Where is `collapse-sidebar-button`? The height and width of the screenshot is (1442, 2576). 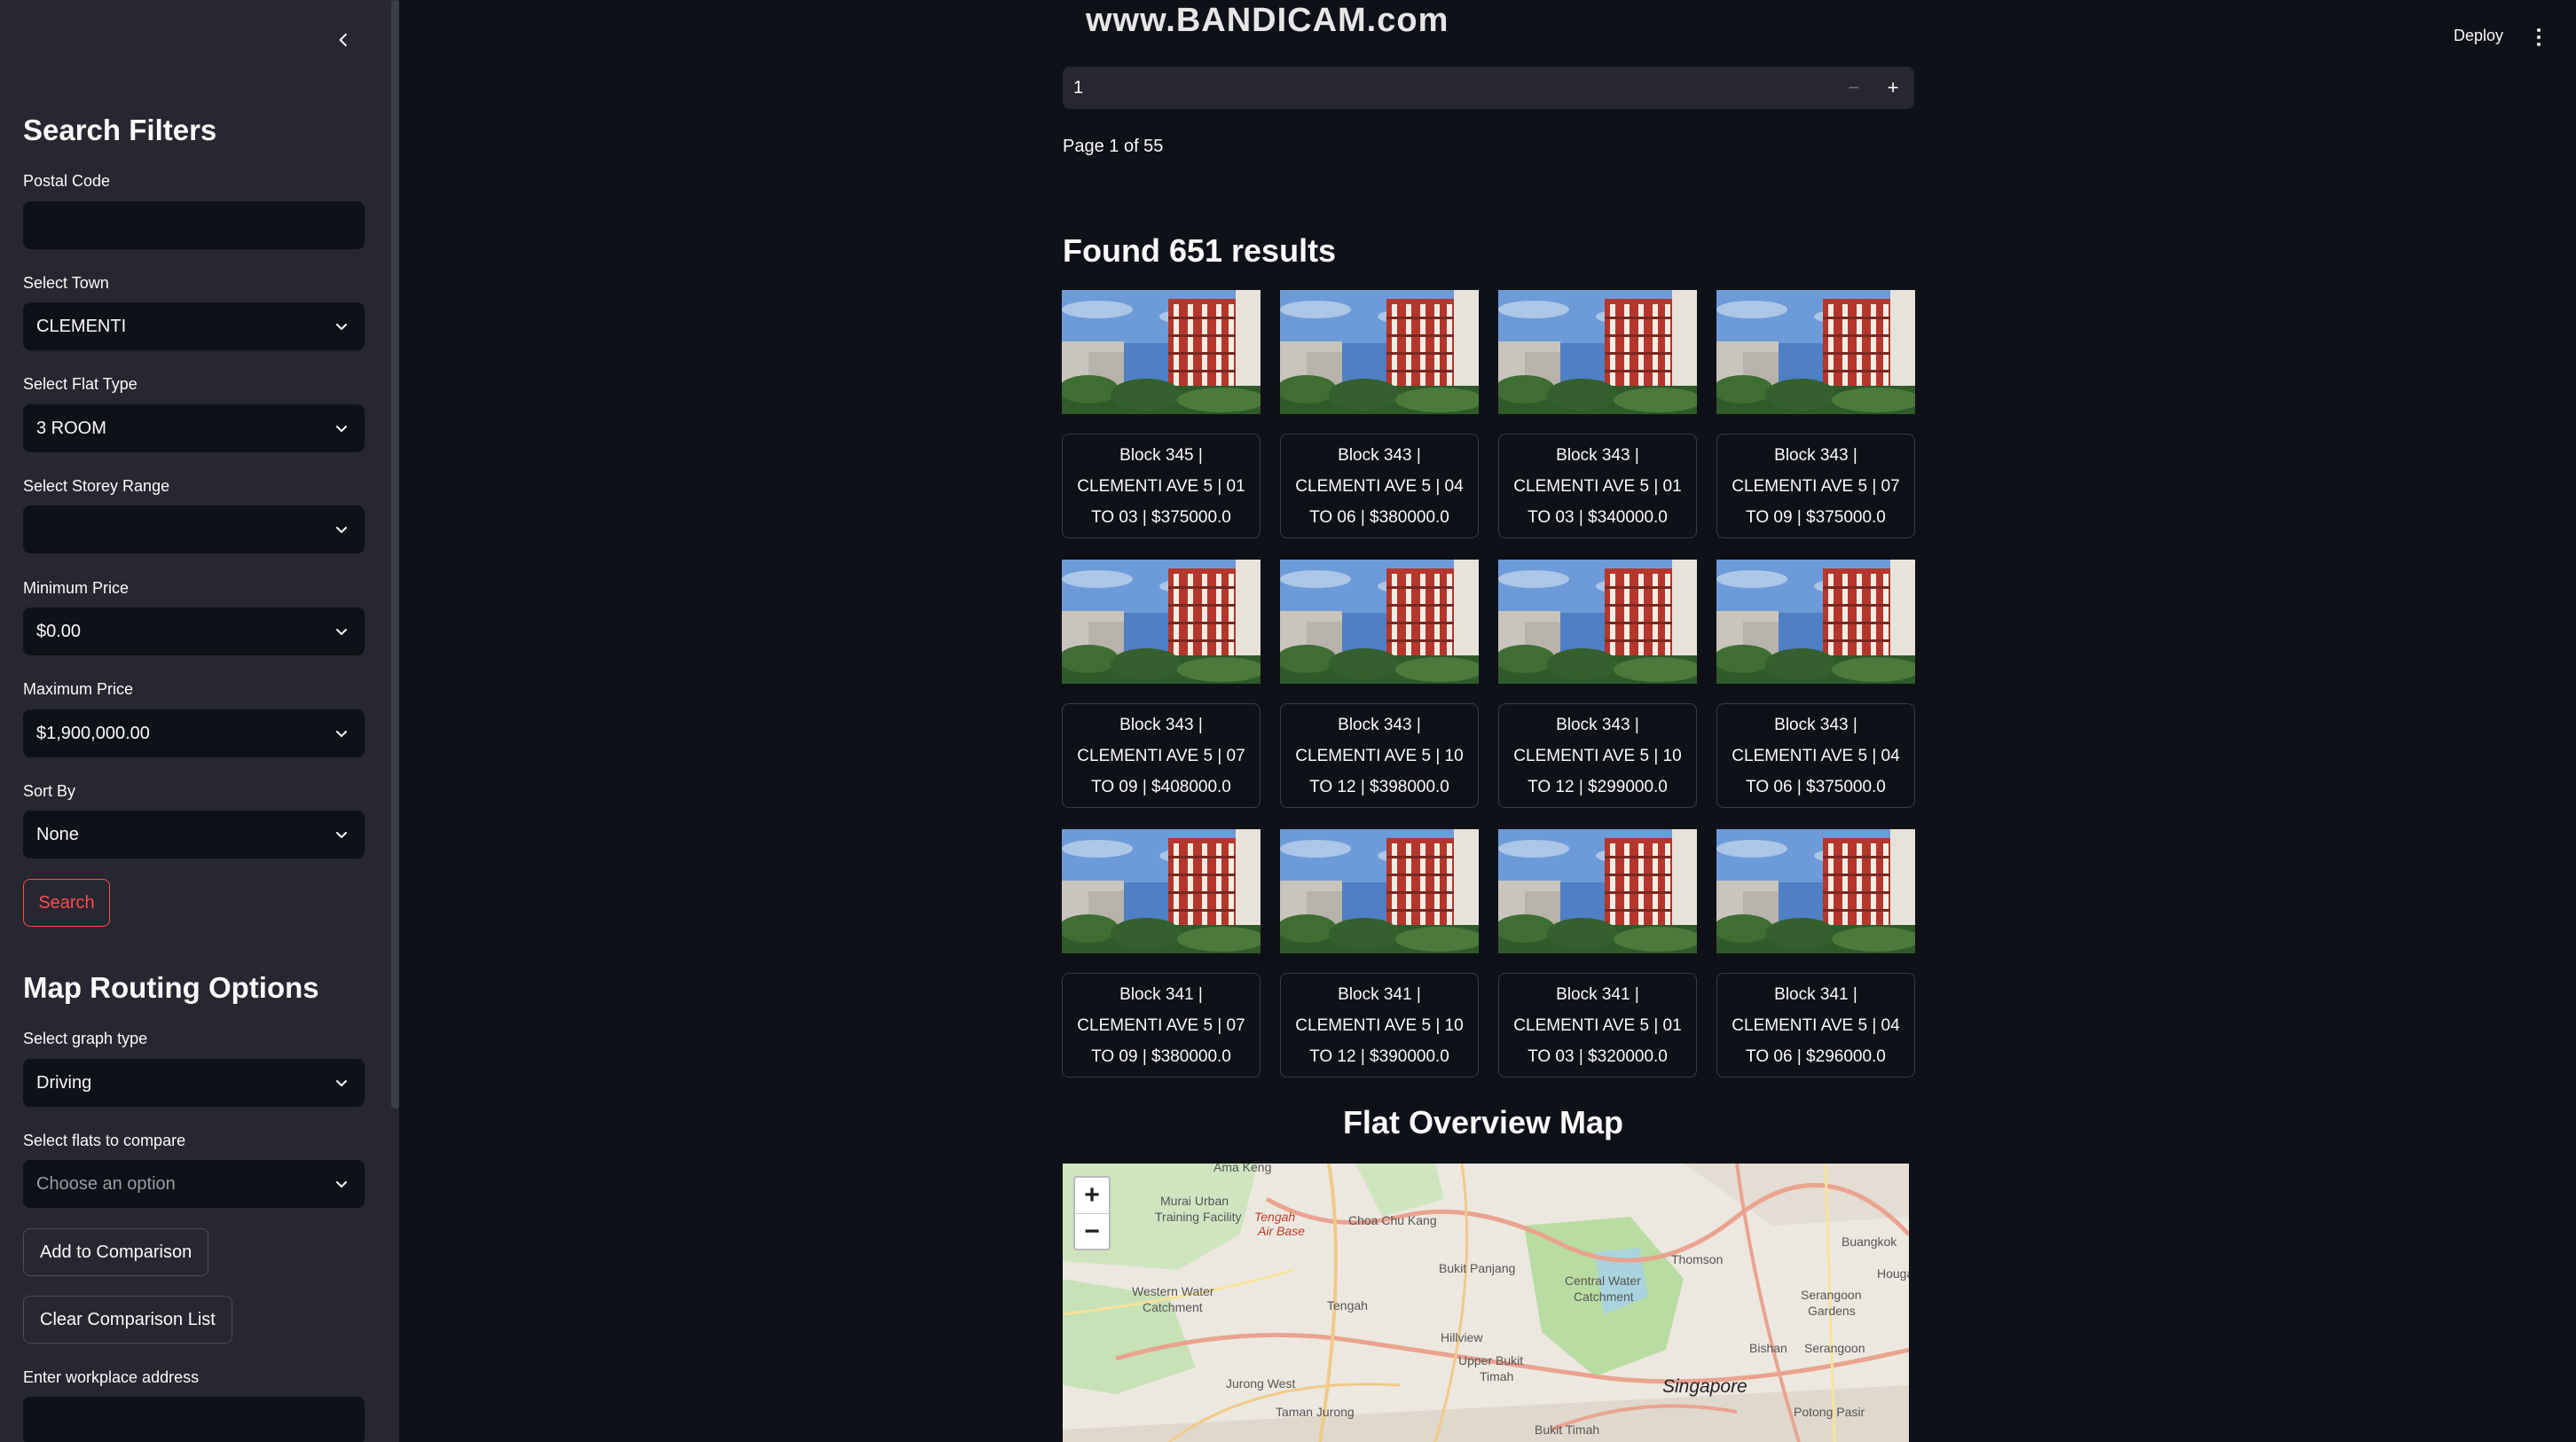
collapse-sidebar-button is located at coordinates (343, 40).